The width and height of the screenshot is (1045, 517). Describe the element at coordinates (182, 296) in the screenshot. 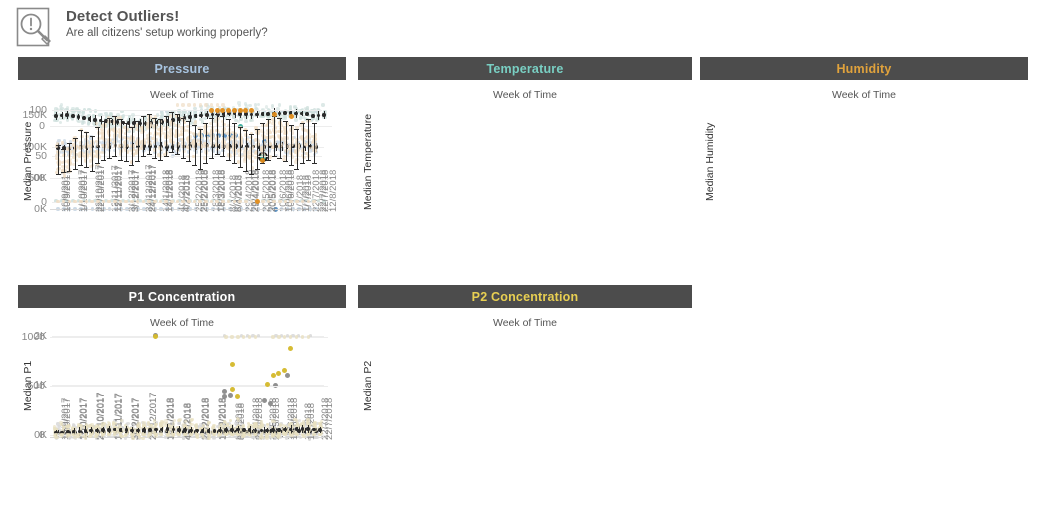

I see `panel-title-p1: P1 Concentration` at that location.